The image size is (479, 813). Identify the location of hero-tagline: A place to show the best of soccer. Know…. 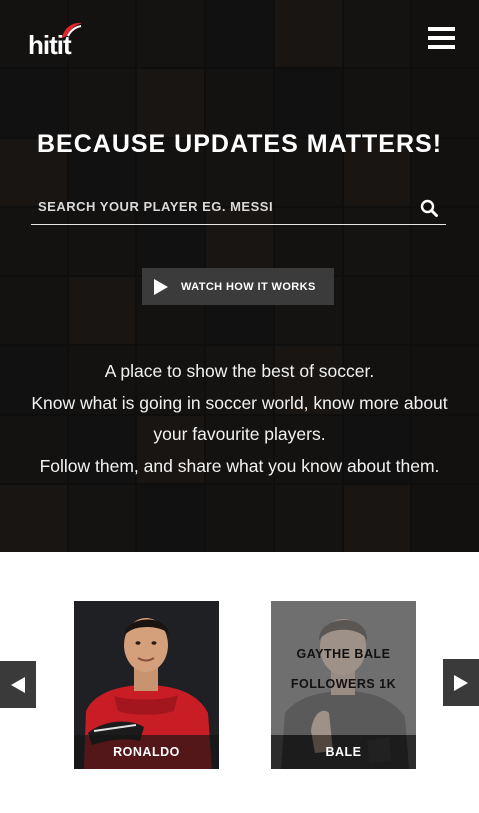
(239, 419).